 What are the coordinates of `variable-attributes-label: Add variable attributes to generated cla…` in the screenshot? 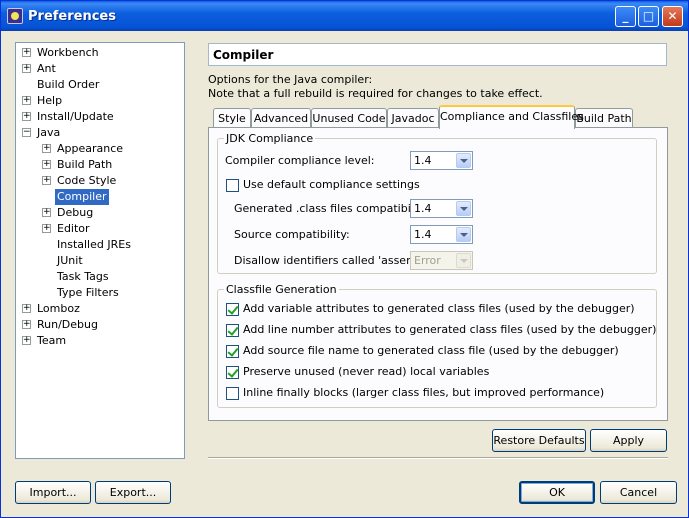 It's located at (439, 308).